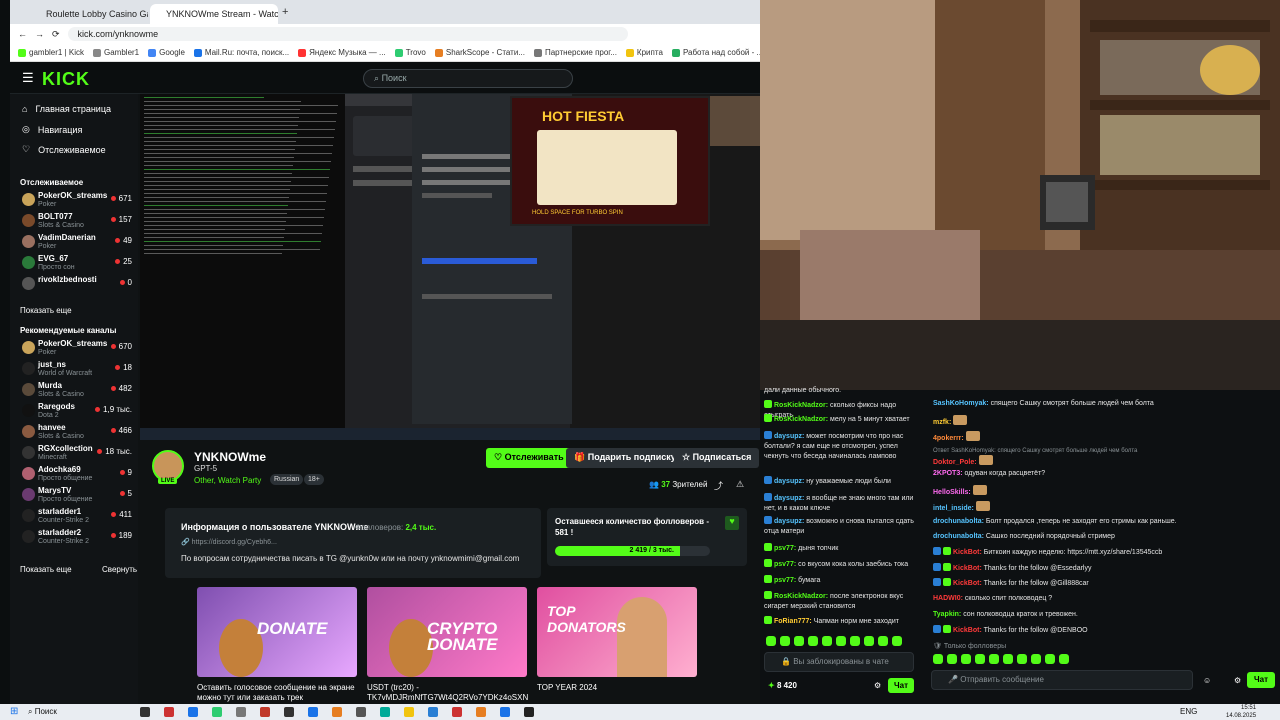  Describe the element at coordinates (718, 485) in the screenshot. I see `share-icon: ⤴` at that location.